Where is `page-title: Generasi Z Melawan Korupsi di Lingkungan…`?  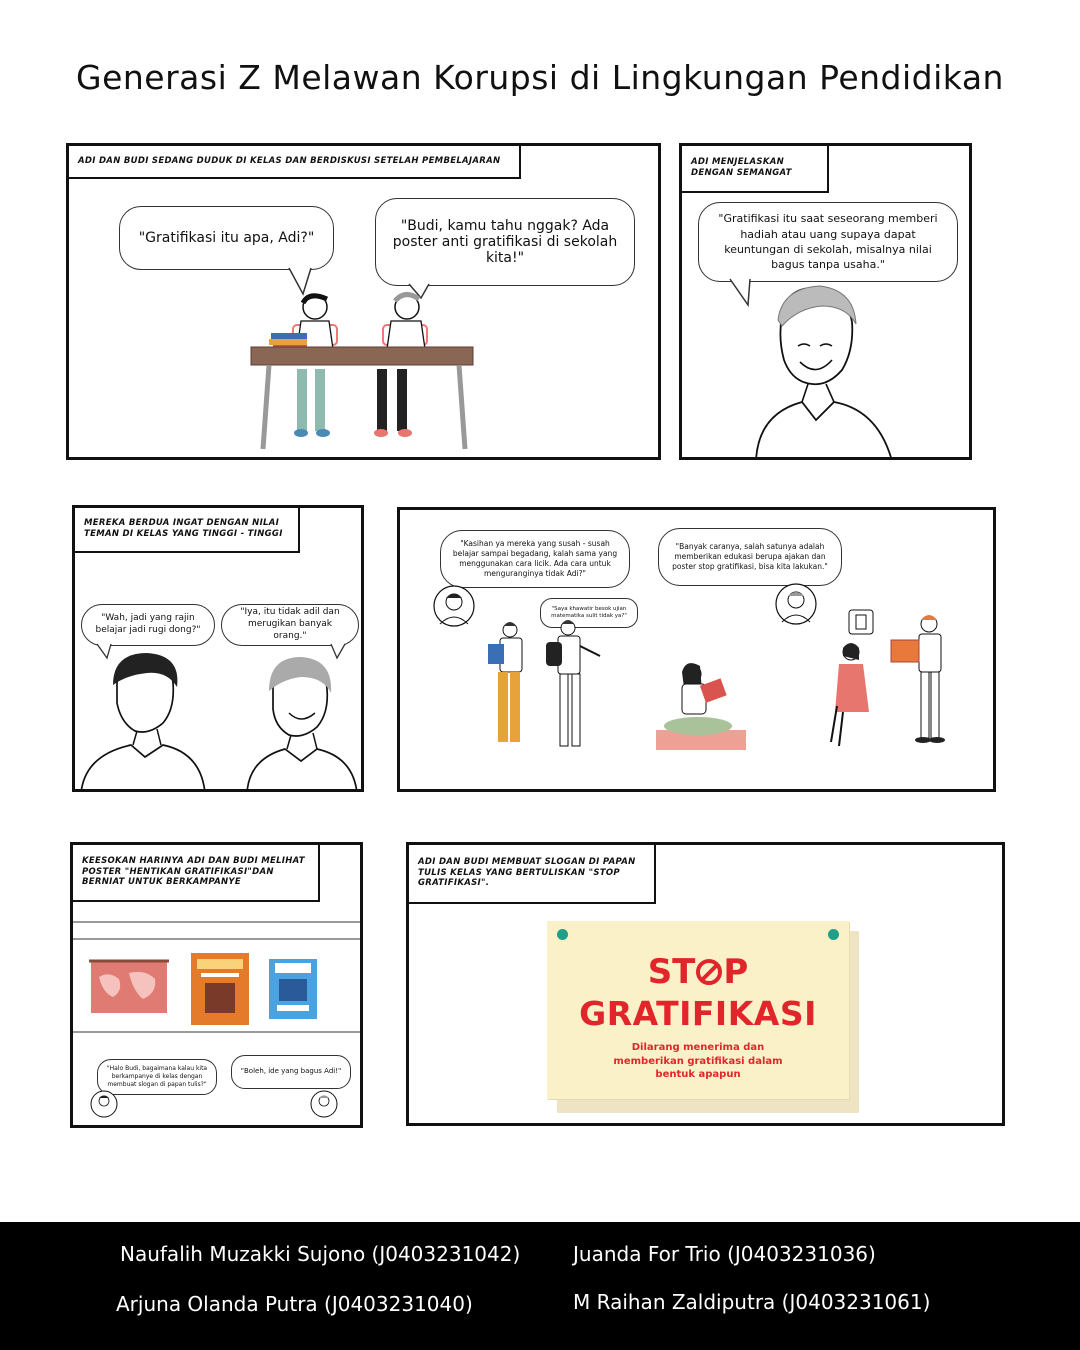
page-title: Generasi Z Melawan Korupsi di Lingkungan… is located at coordinates (540, 77).